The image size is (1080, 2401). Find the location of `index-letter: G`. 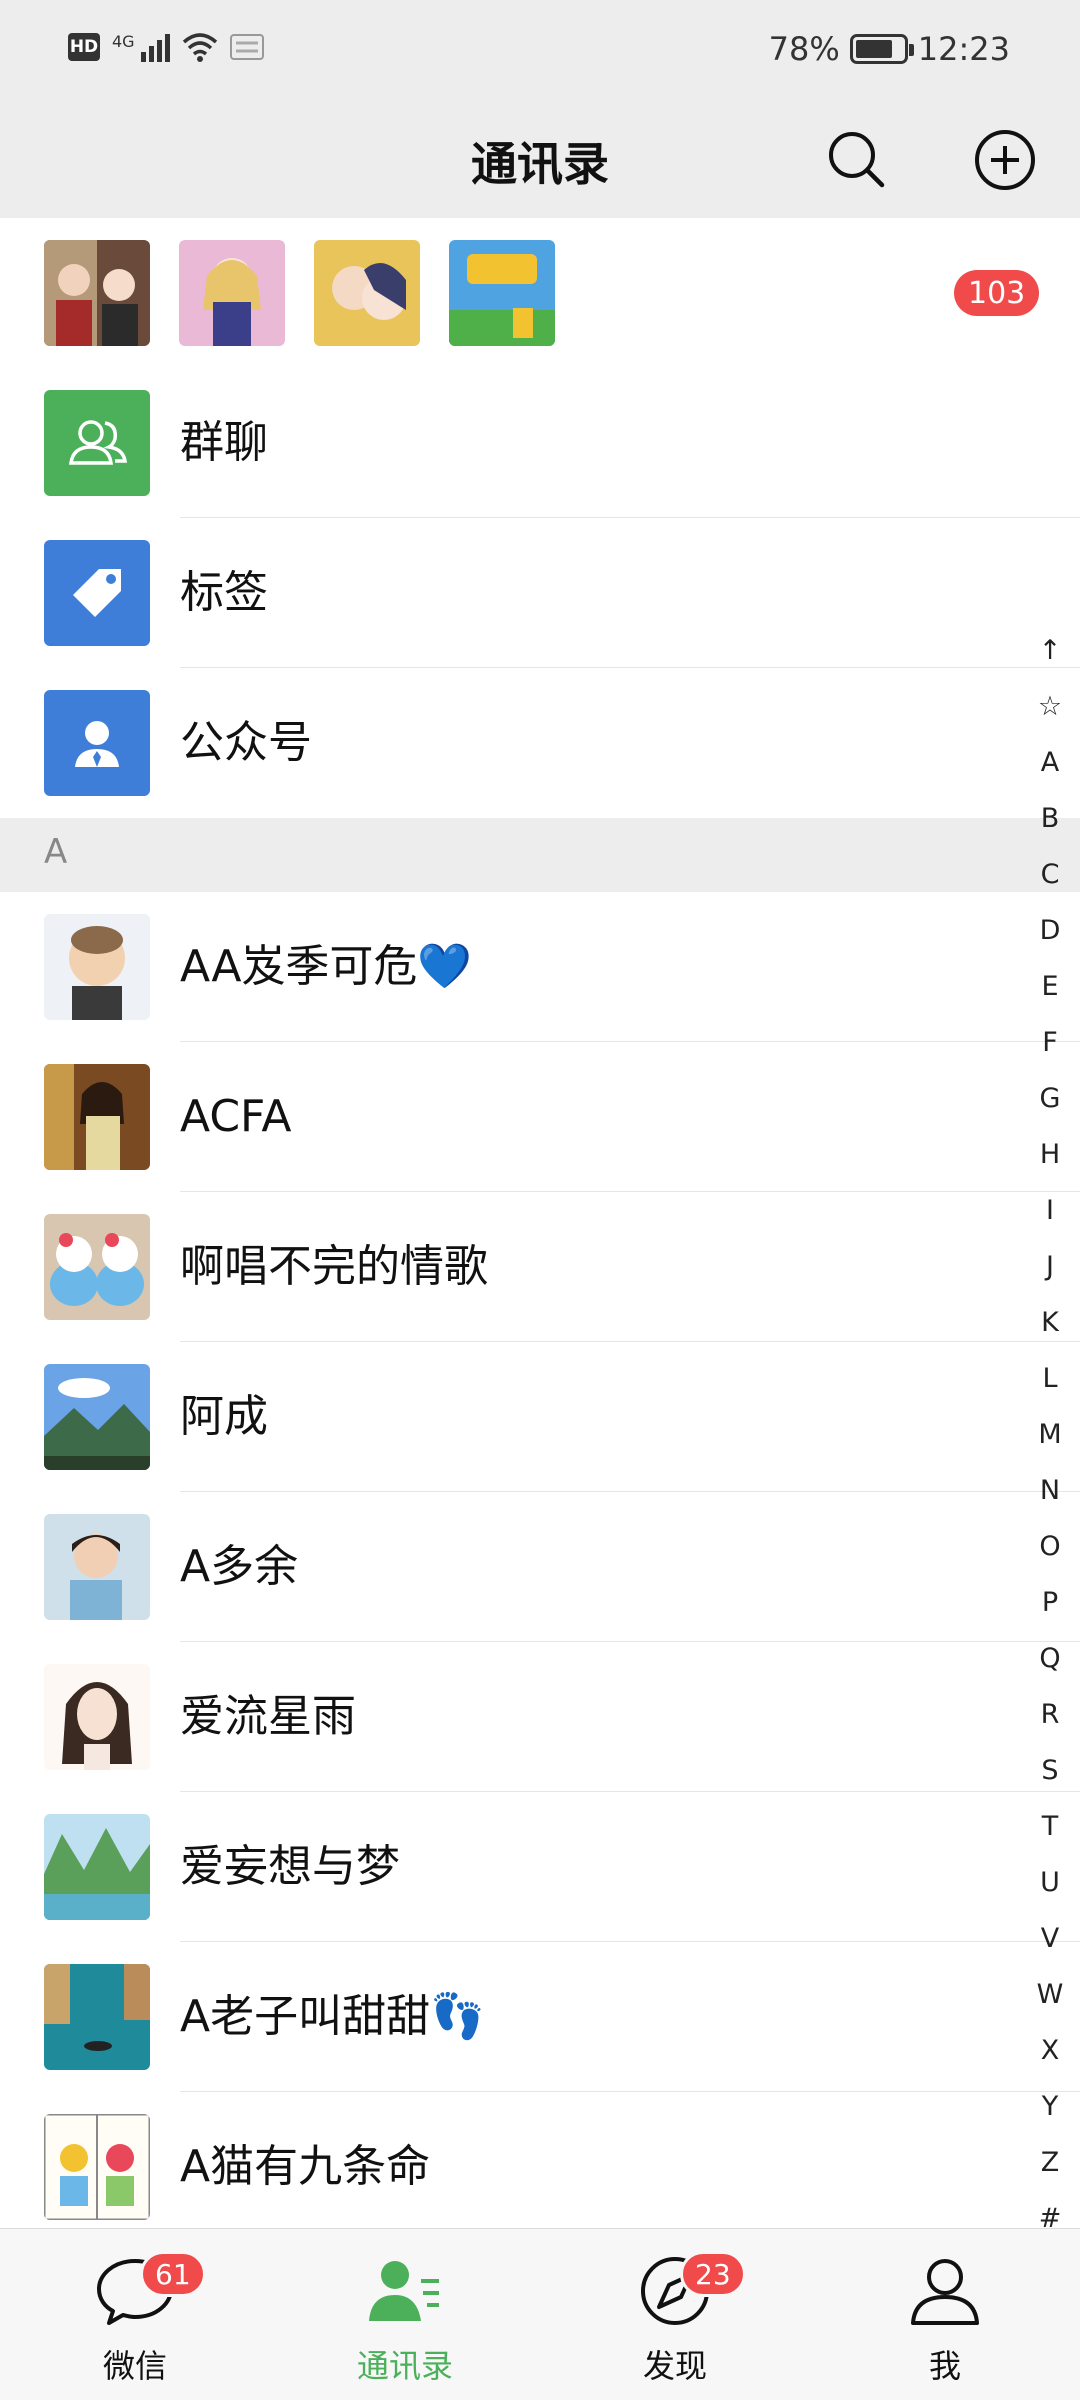

index-letter: G is located at coordinates (1050, 1099).